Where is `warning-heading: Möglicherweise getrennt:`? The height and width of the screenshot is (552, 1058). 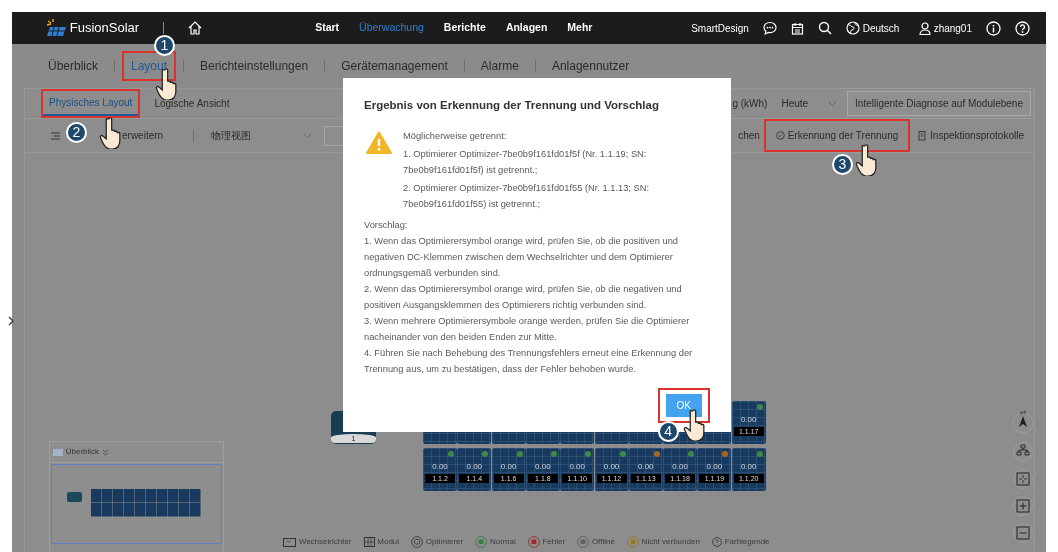 warning-heading: Möglicherweise getrennt: is located at coordinates (455, 137).